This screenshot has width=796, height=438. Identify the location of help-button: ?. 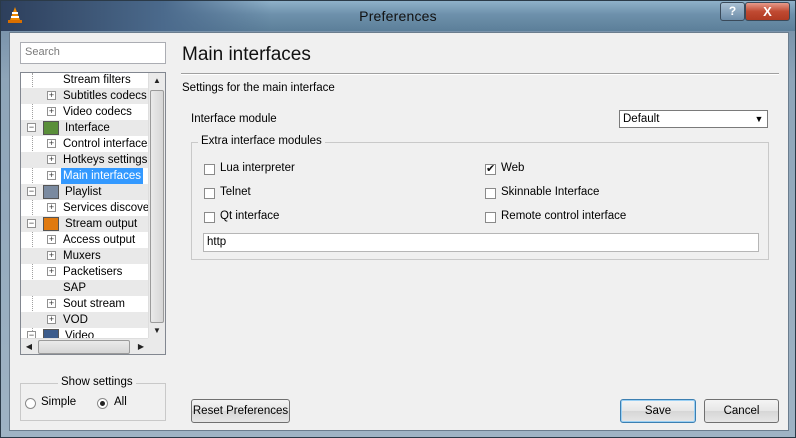
(732, 11).